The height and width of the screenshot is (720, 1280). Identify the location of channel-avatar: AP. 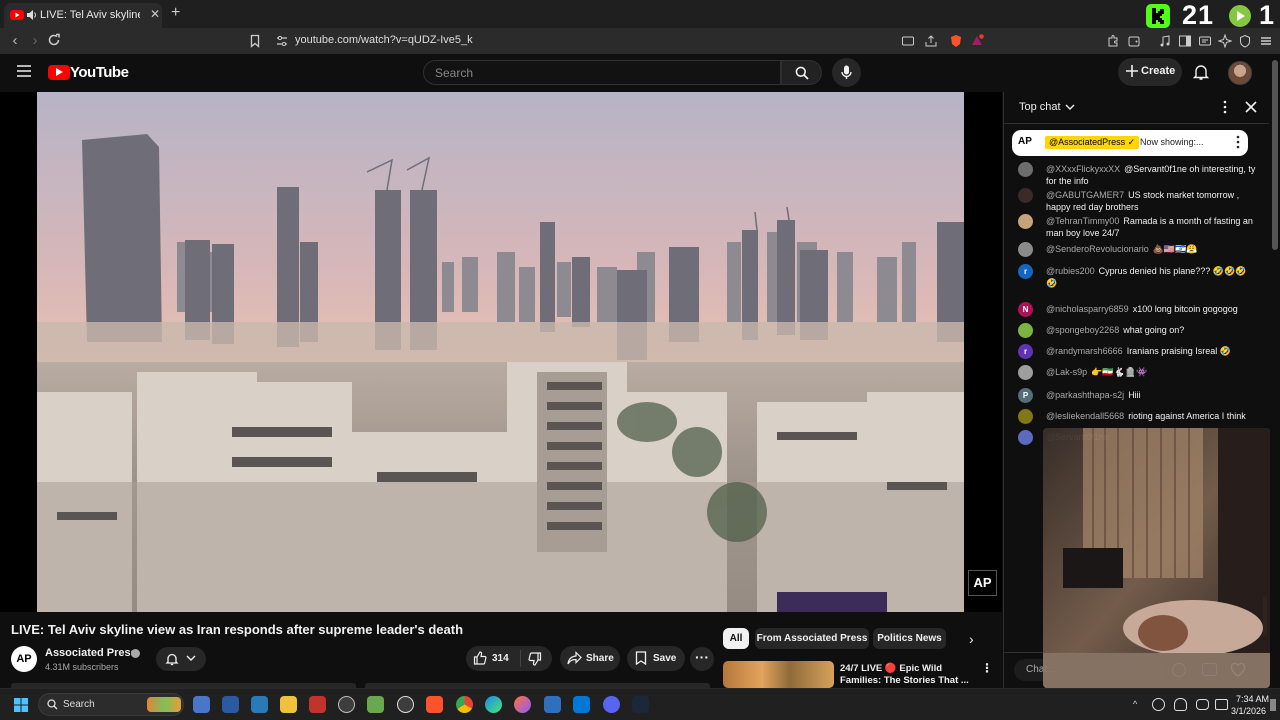
(24, 659).